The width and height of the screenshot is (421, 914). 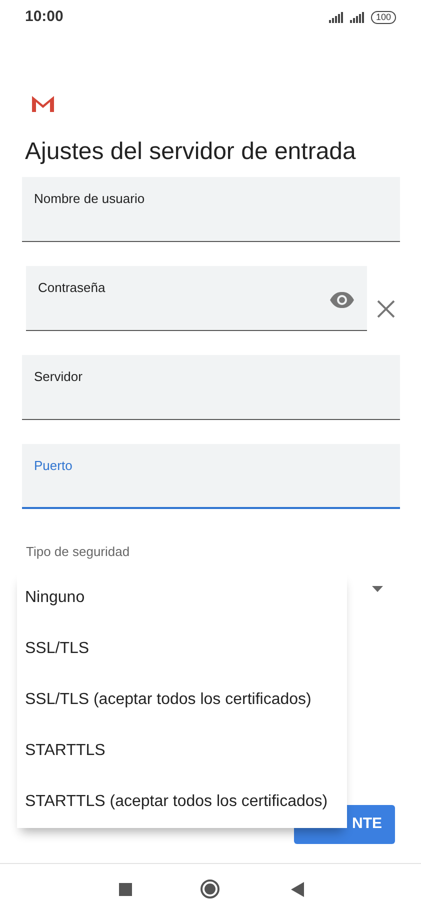 I want to click on field-label: Puerto, so click(x=53, y=466).